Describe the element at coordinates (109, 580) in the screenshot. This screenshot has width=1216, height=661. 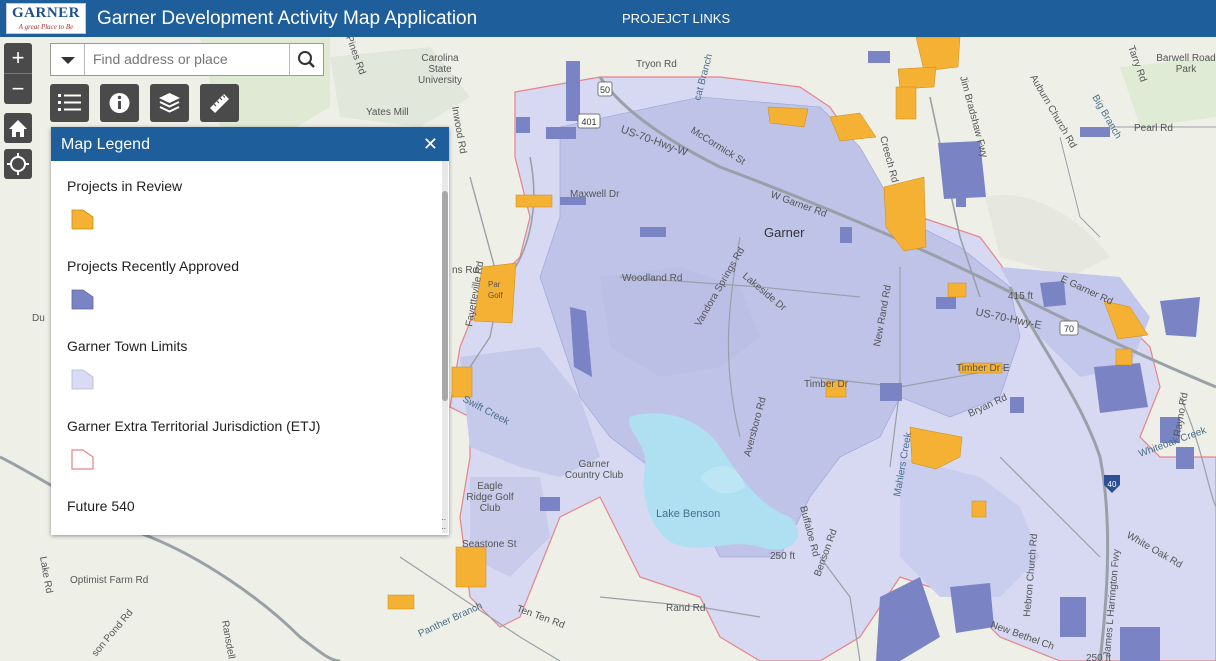
I see `label-optimist: Optimist Farm Rd` at that location.